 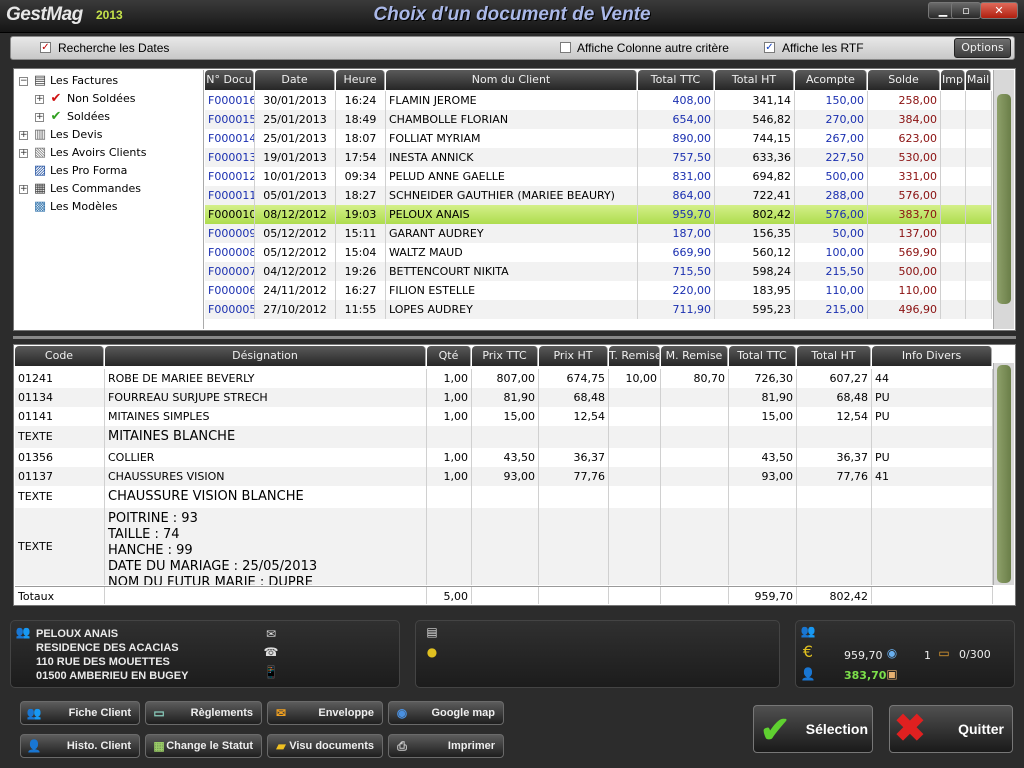 I want to click on recherche-dates-checkbox: ✓, so click(x=45, y=47).